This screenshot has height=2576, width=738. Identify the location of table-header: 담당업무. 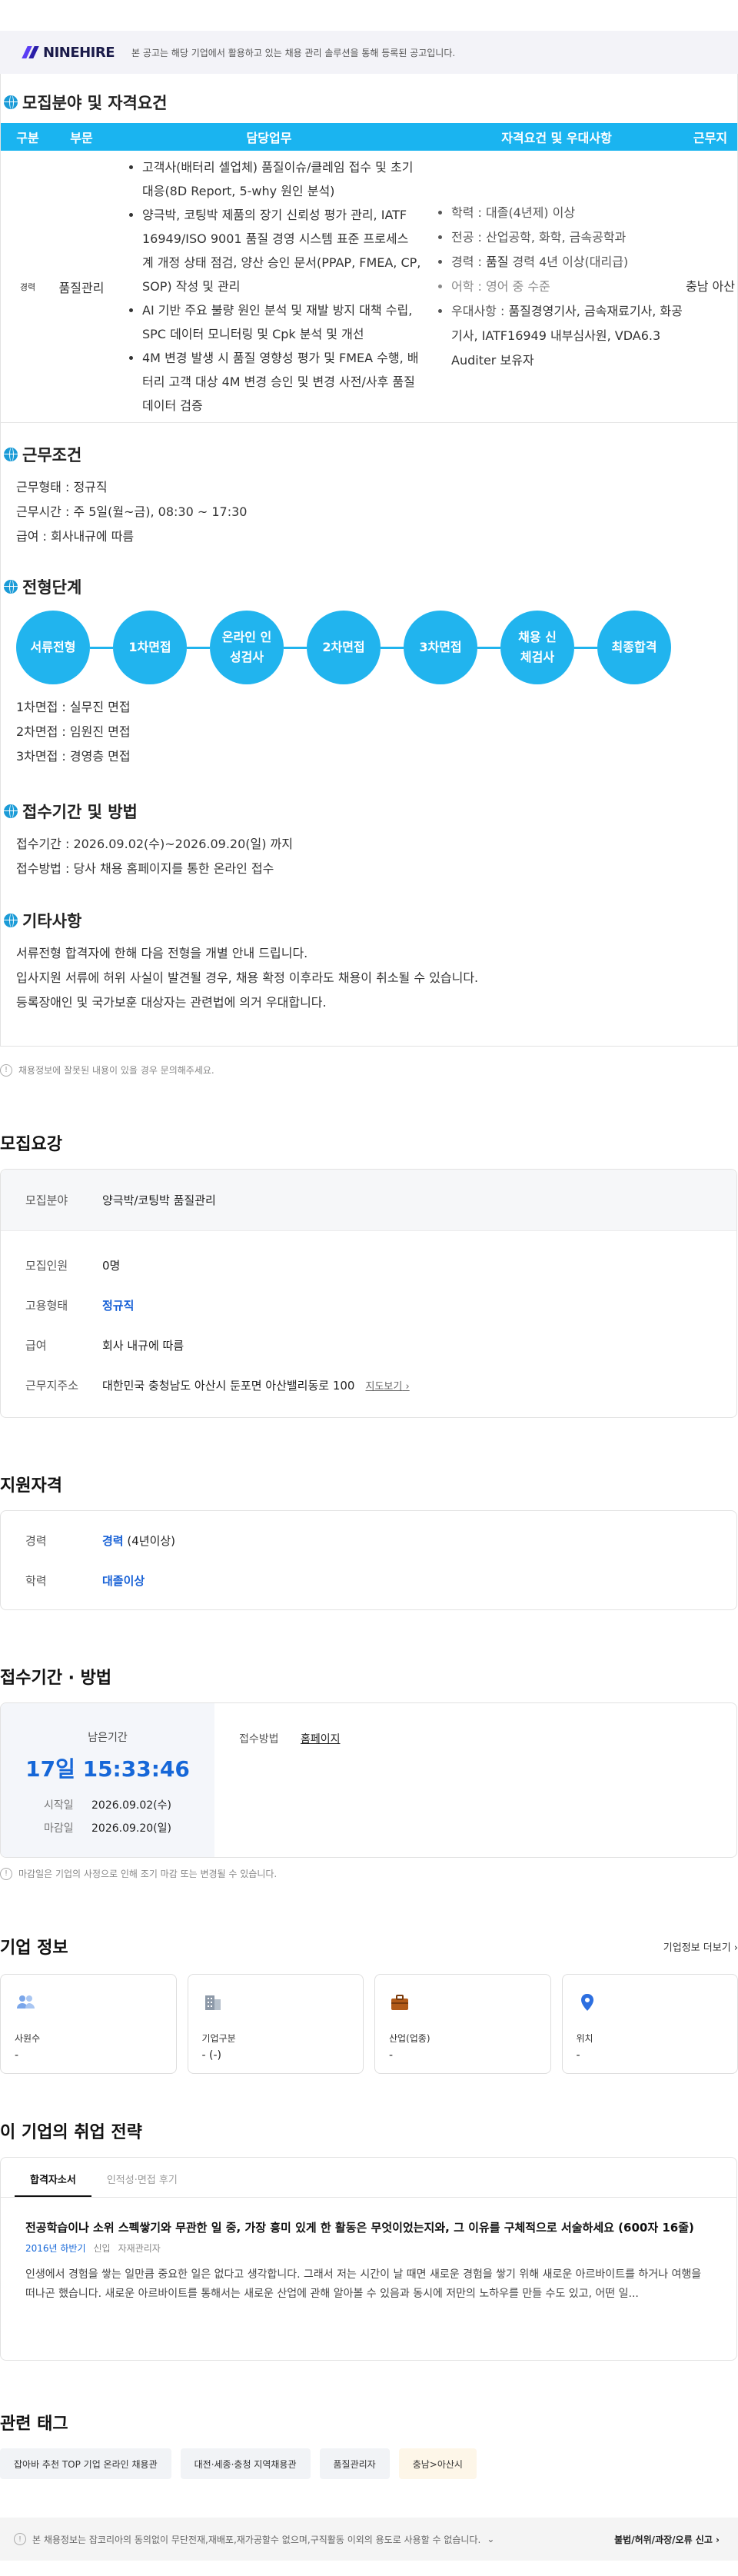
(269, 137).